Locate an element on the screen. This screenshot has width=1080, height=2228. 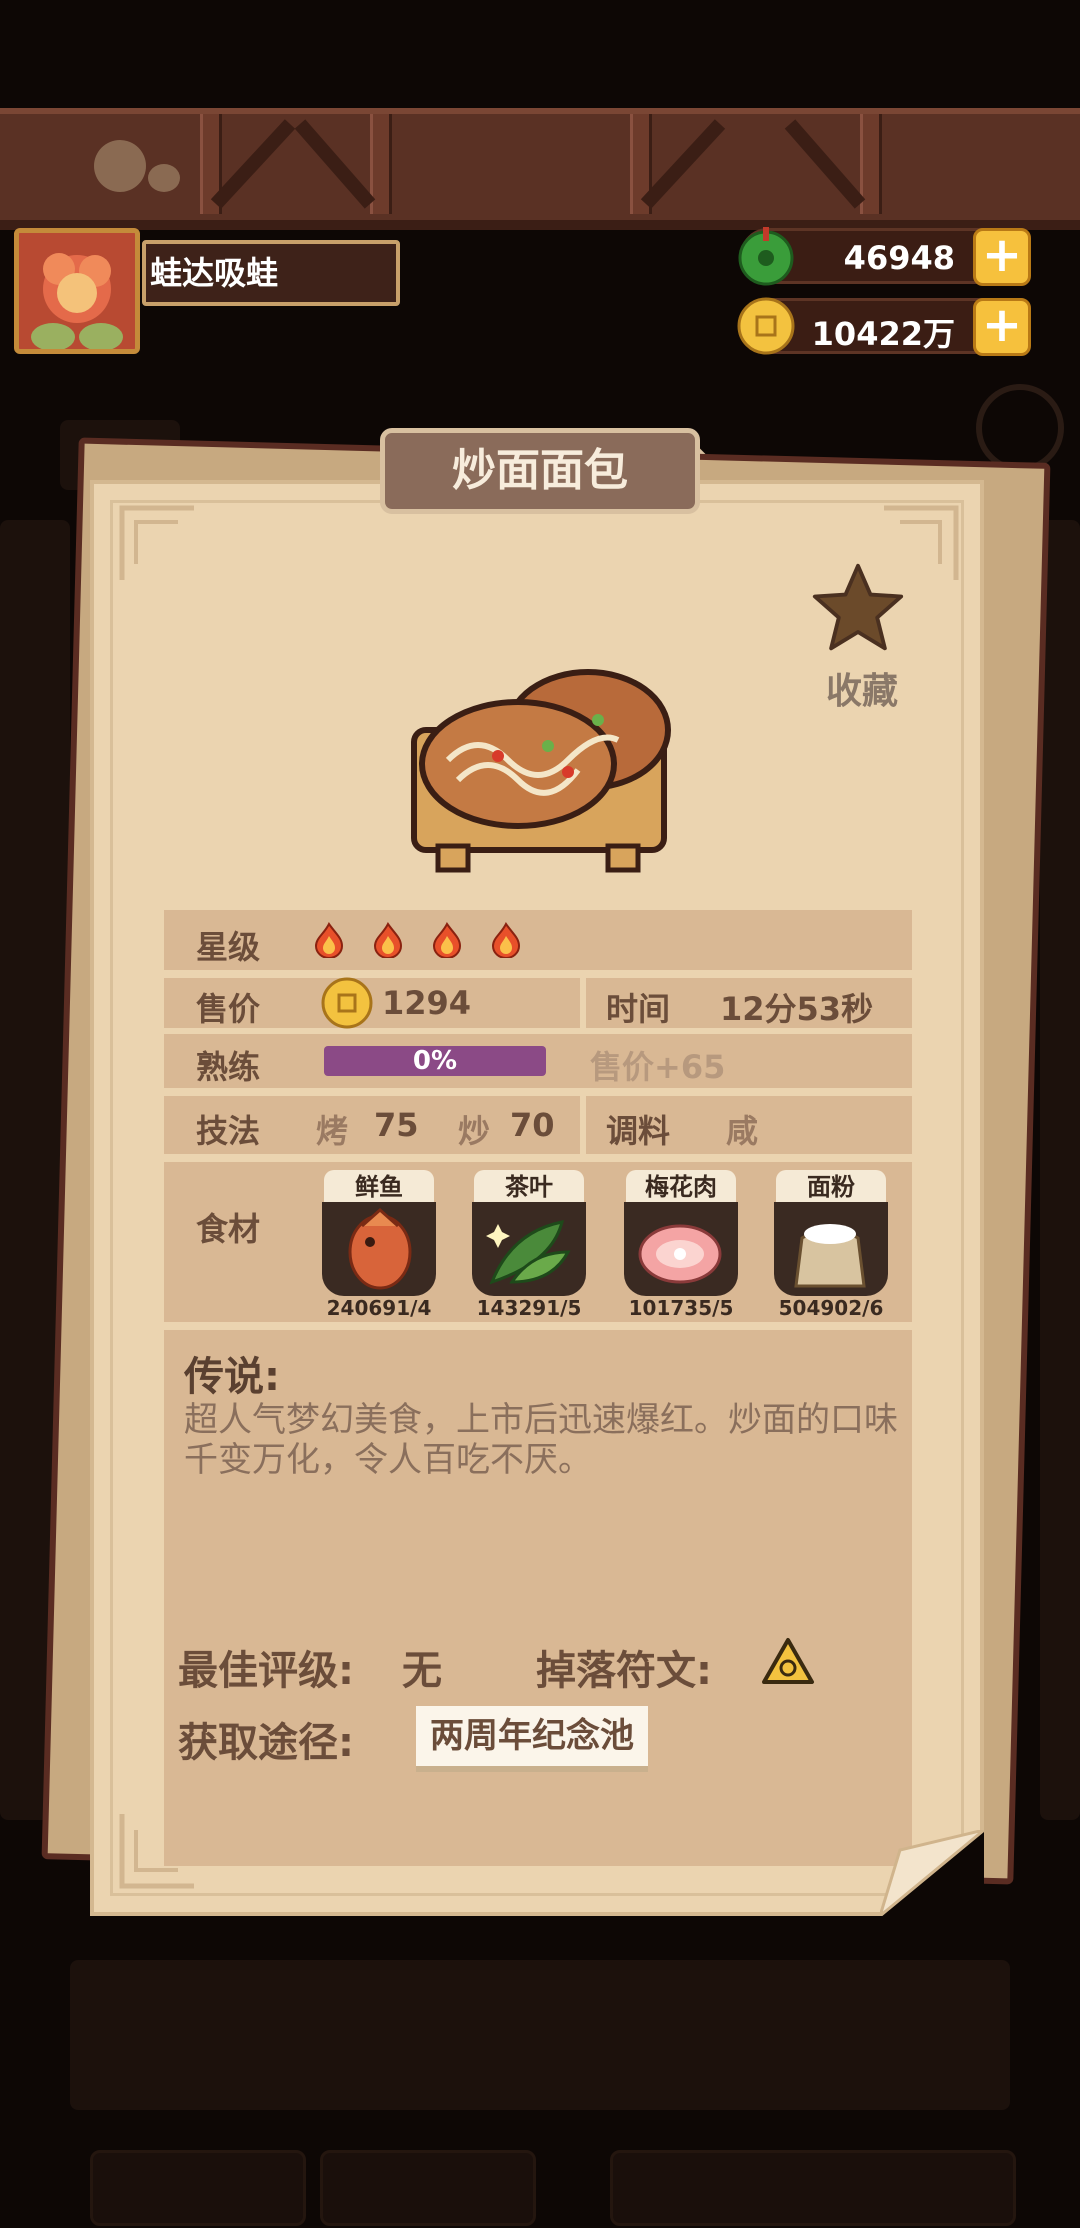
corner-ornament-top-left is located at coordinates (156, 542).